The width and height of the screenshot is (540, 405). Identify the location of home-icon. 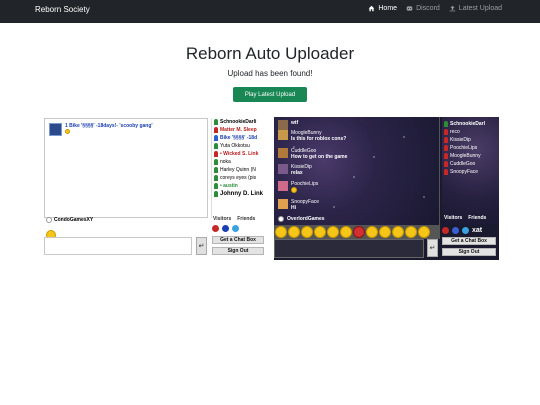
(372, 8).